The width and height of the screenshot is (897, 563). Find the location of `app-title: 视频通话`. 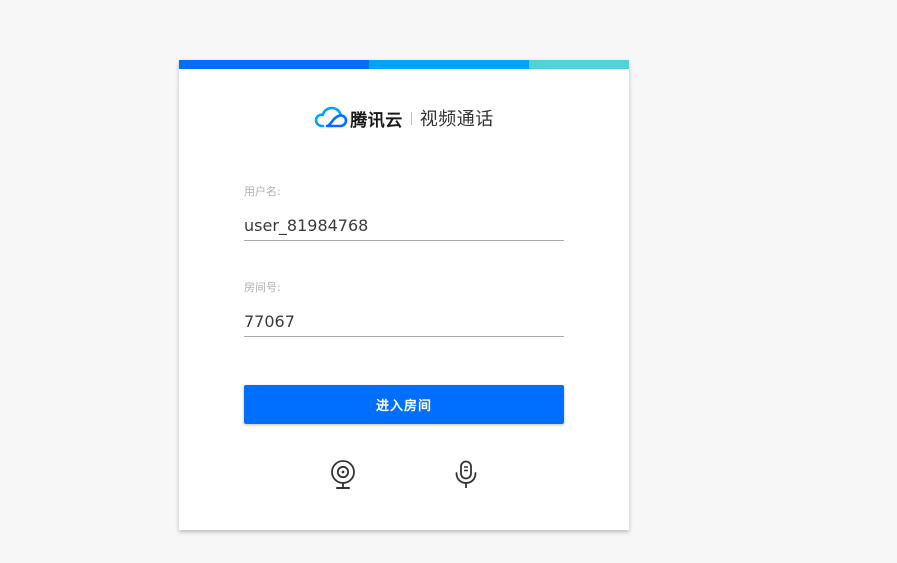

app-title: 视频通话 is located at coordinates (456, 119).